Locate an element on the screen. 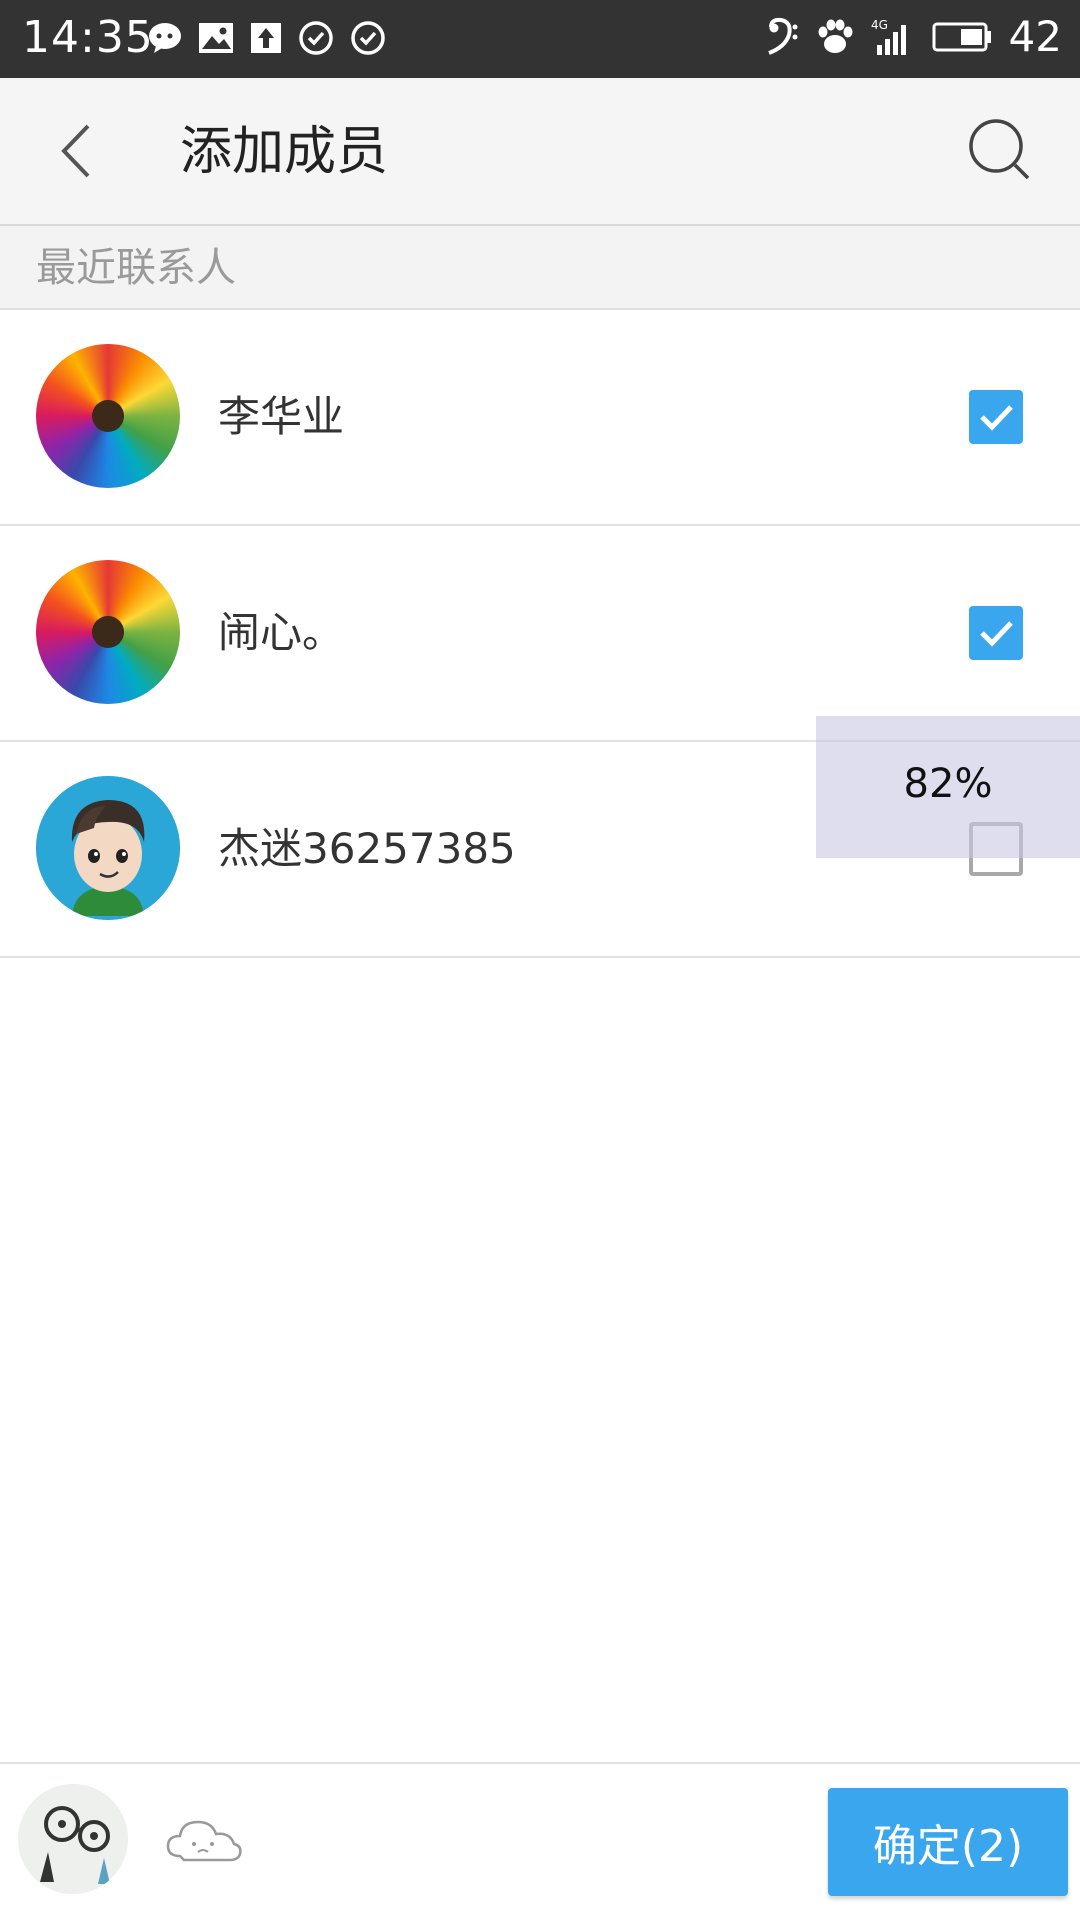 The width and height of the screenshot is (1080, 1920). cartoon-boy-avatar is located at coordinates (108, 848).